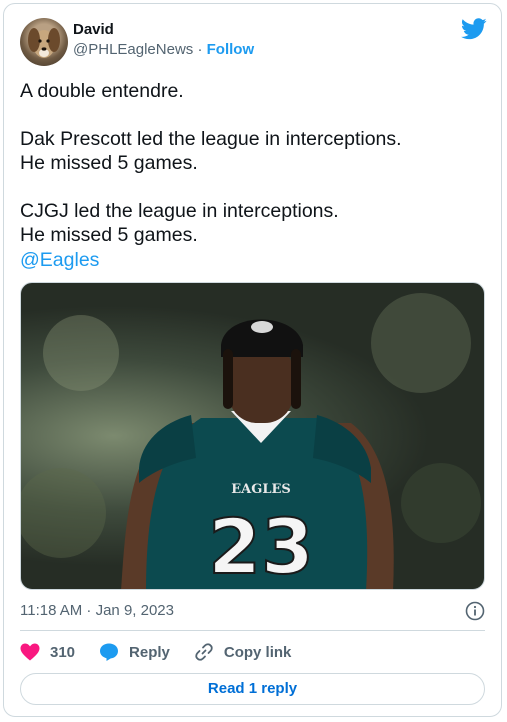  Describe the element at coordinates (163, 30) in the screenshot. I see `author-display-name: David` at that location.